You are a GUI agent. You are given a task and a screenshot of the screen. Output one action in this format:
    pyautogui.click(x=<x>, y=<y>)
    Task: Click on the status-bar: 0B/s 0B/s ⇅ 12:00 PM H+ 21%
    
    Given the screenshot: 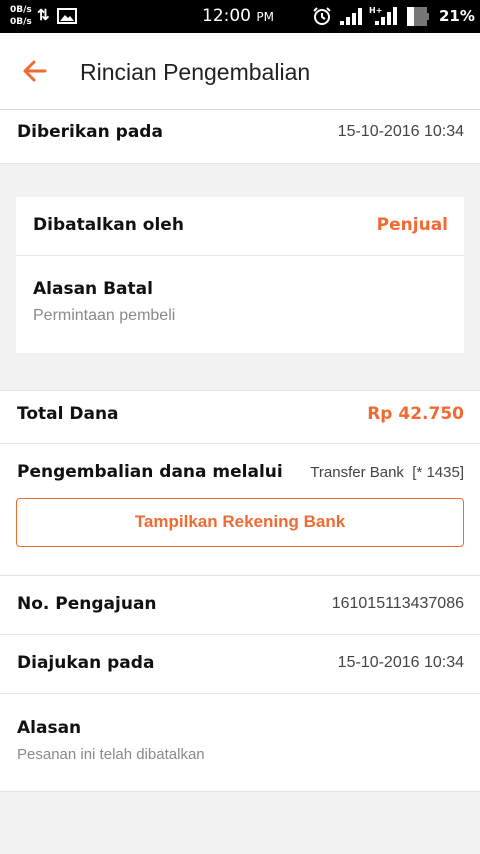 What is the action you would take?
    pyautogui.click(x=240, y=16)
    